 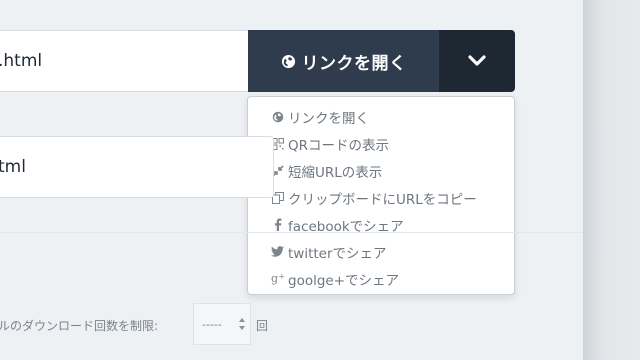 I want to click on share-dropdown-toggle, so click(x=477, y=61).